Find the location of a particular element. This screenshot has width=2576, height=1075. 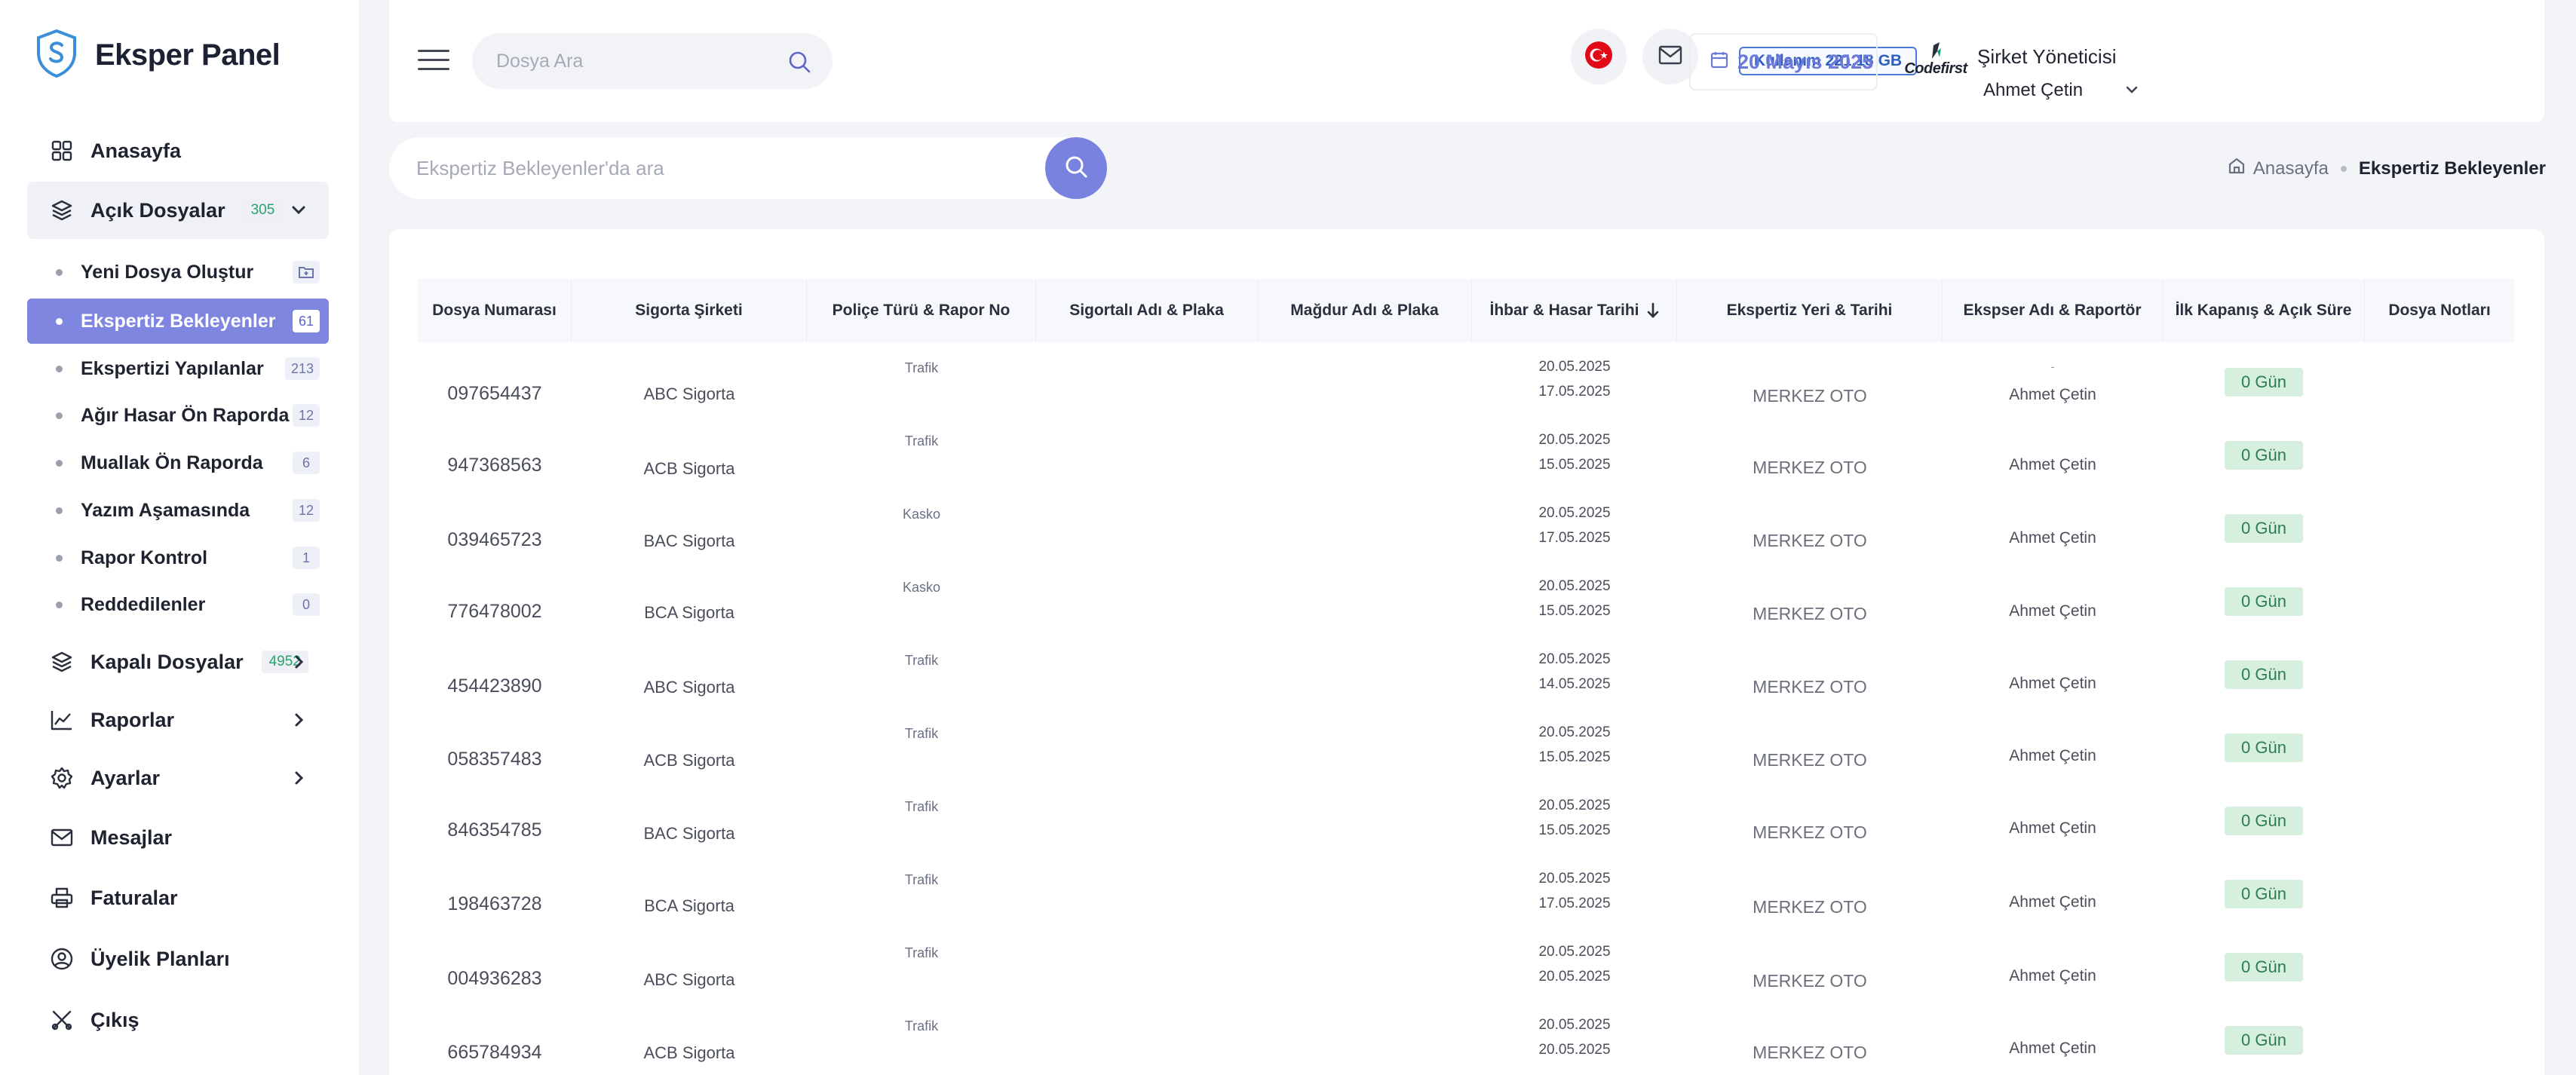

column-header: Sigorta Şirketi is located at coordinates (689, 310).